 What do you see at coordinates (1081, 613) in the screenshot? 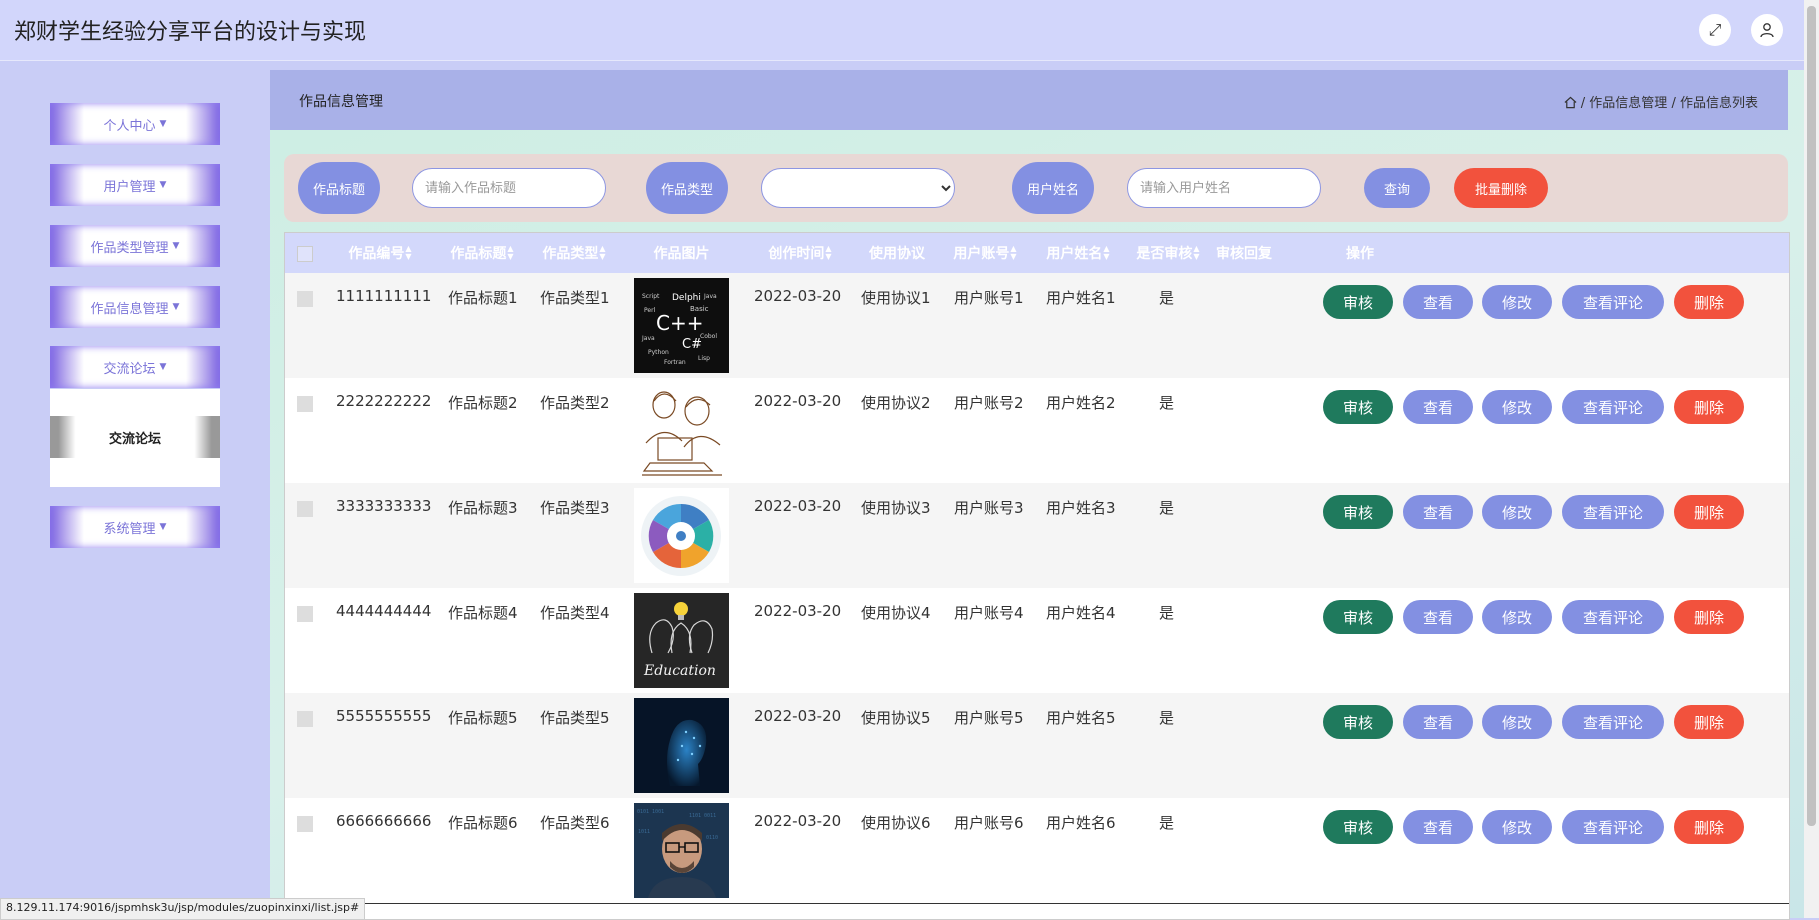
I see `cell-name: 用户姓名4` at bounding box center [1081, 613].